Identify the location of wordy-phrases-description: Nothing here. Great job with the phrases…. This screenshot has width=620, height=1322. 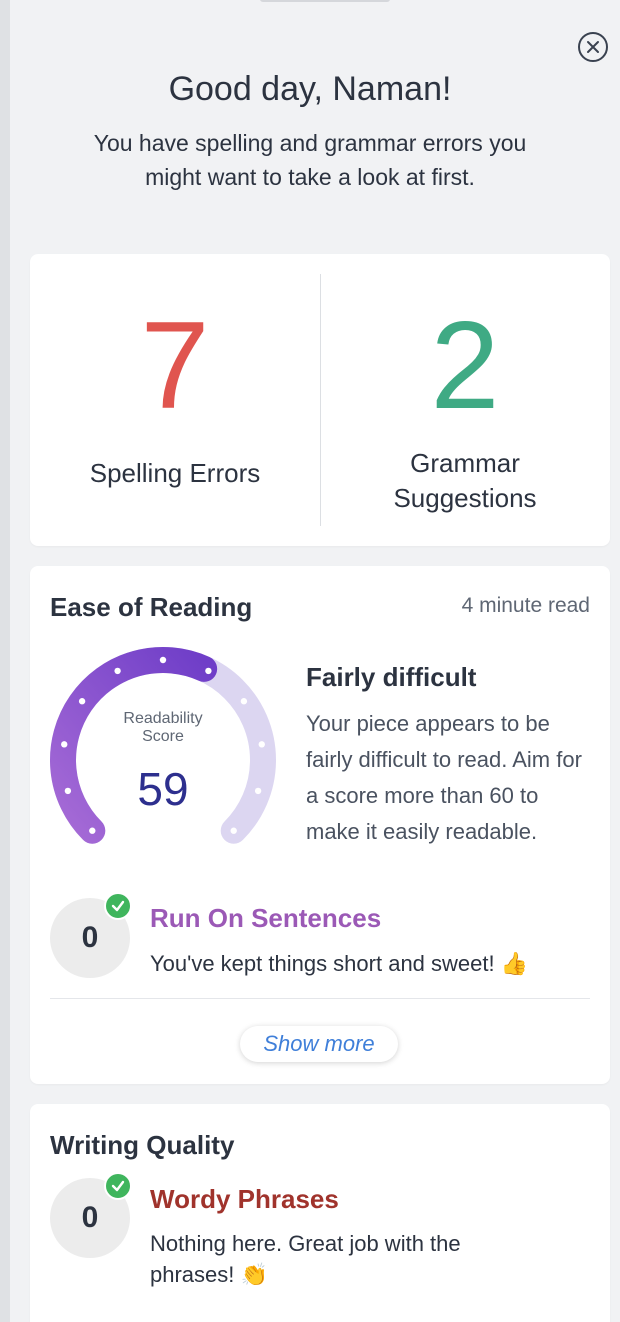
(305, 1259).